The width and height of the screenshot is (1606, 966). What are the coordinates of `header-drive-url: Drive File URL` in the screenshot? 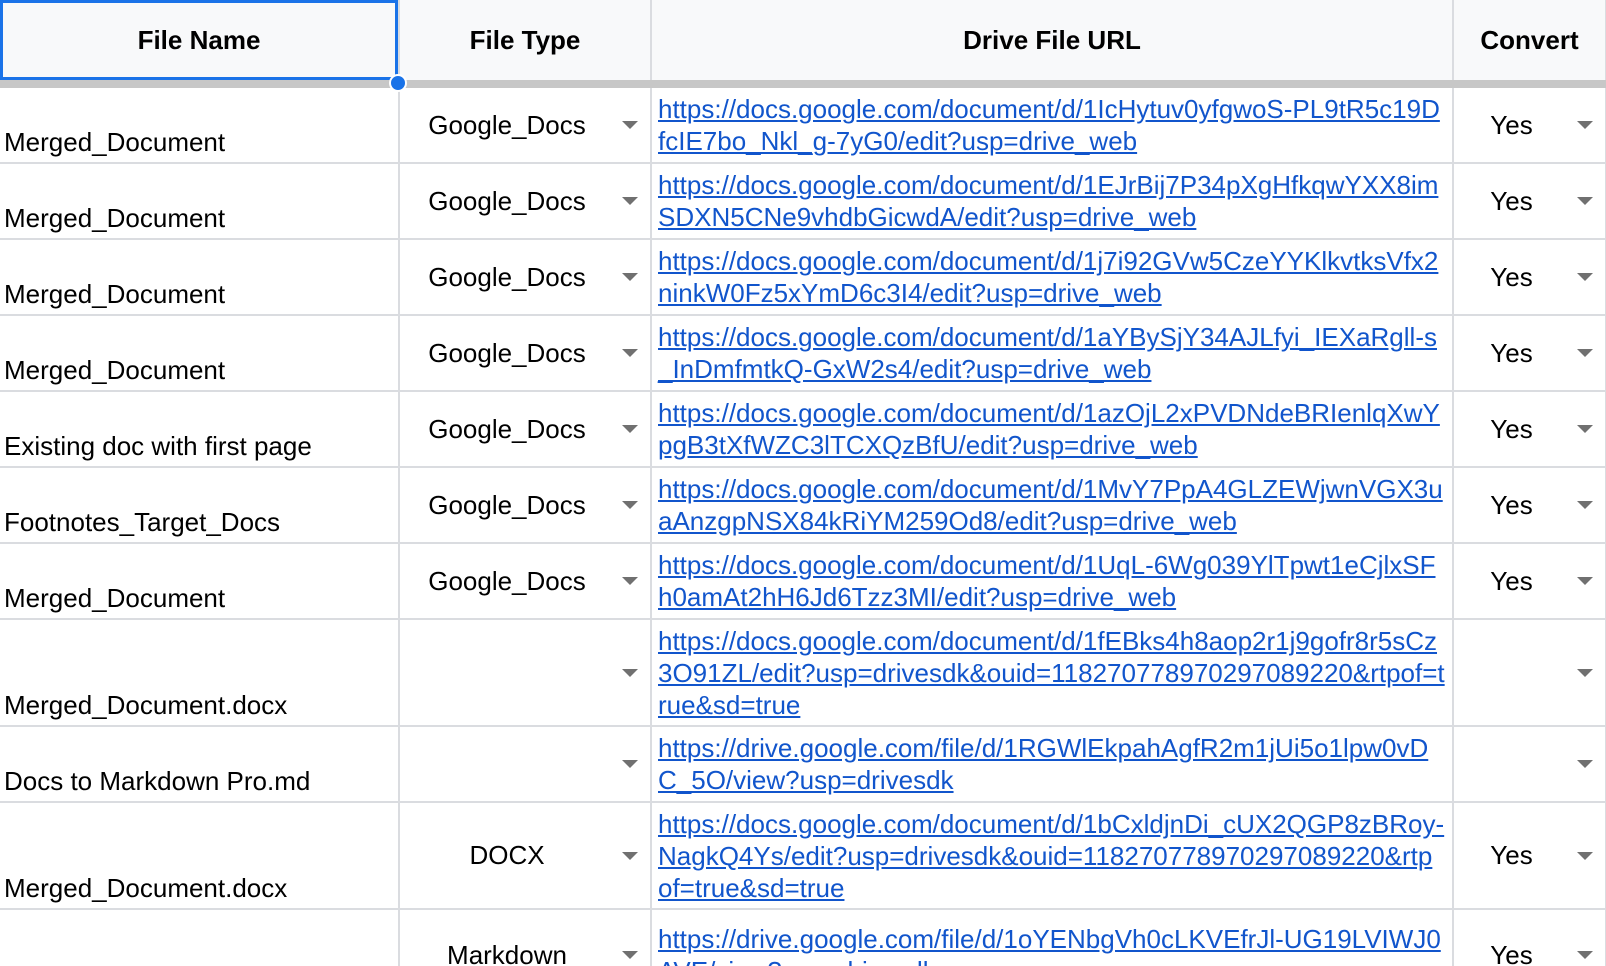 It's located at (1052, 44).